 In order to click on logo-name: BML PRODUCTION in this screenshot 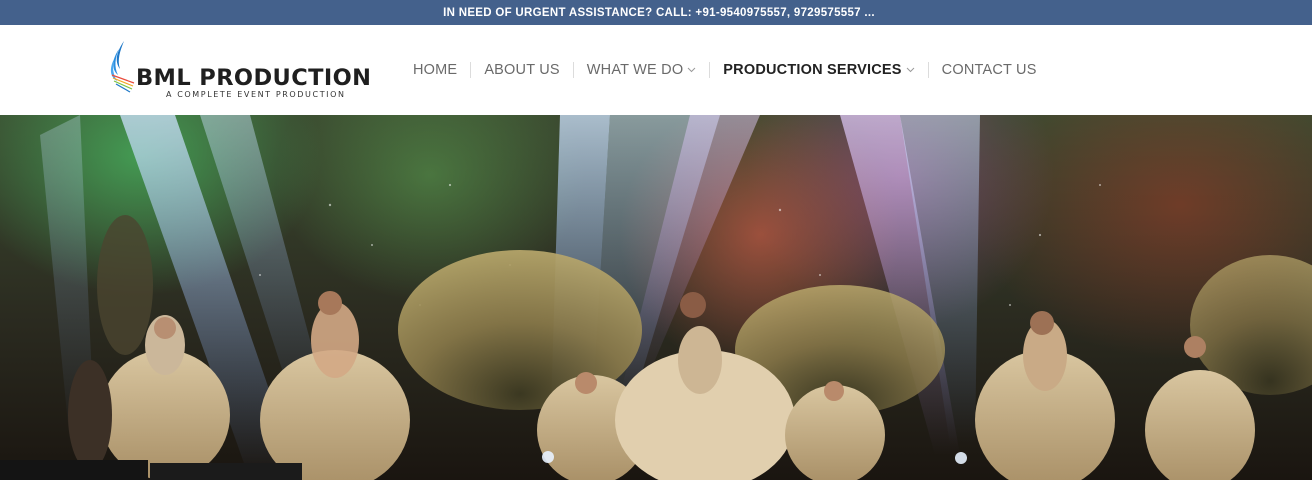, I will do `click(254, 78)`.